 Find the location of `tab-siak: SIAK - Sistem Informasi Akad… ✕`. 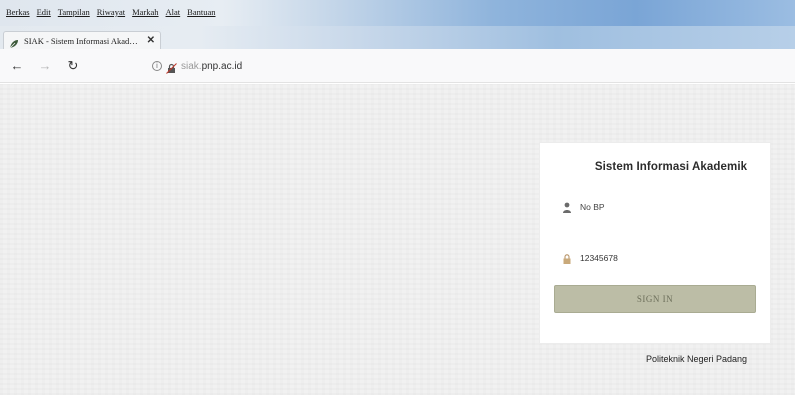

tab-siak: SIAK - Sistem Informasi Akad… ✕ is located at coordinates (82, 40).